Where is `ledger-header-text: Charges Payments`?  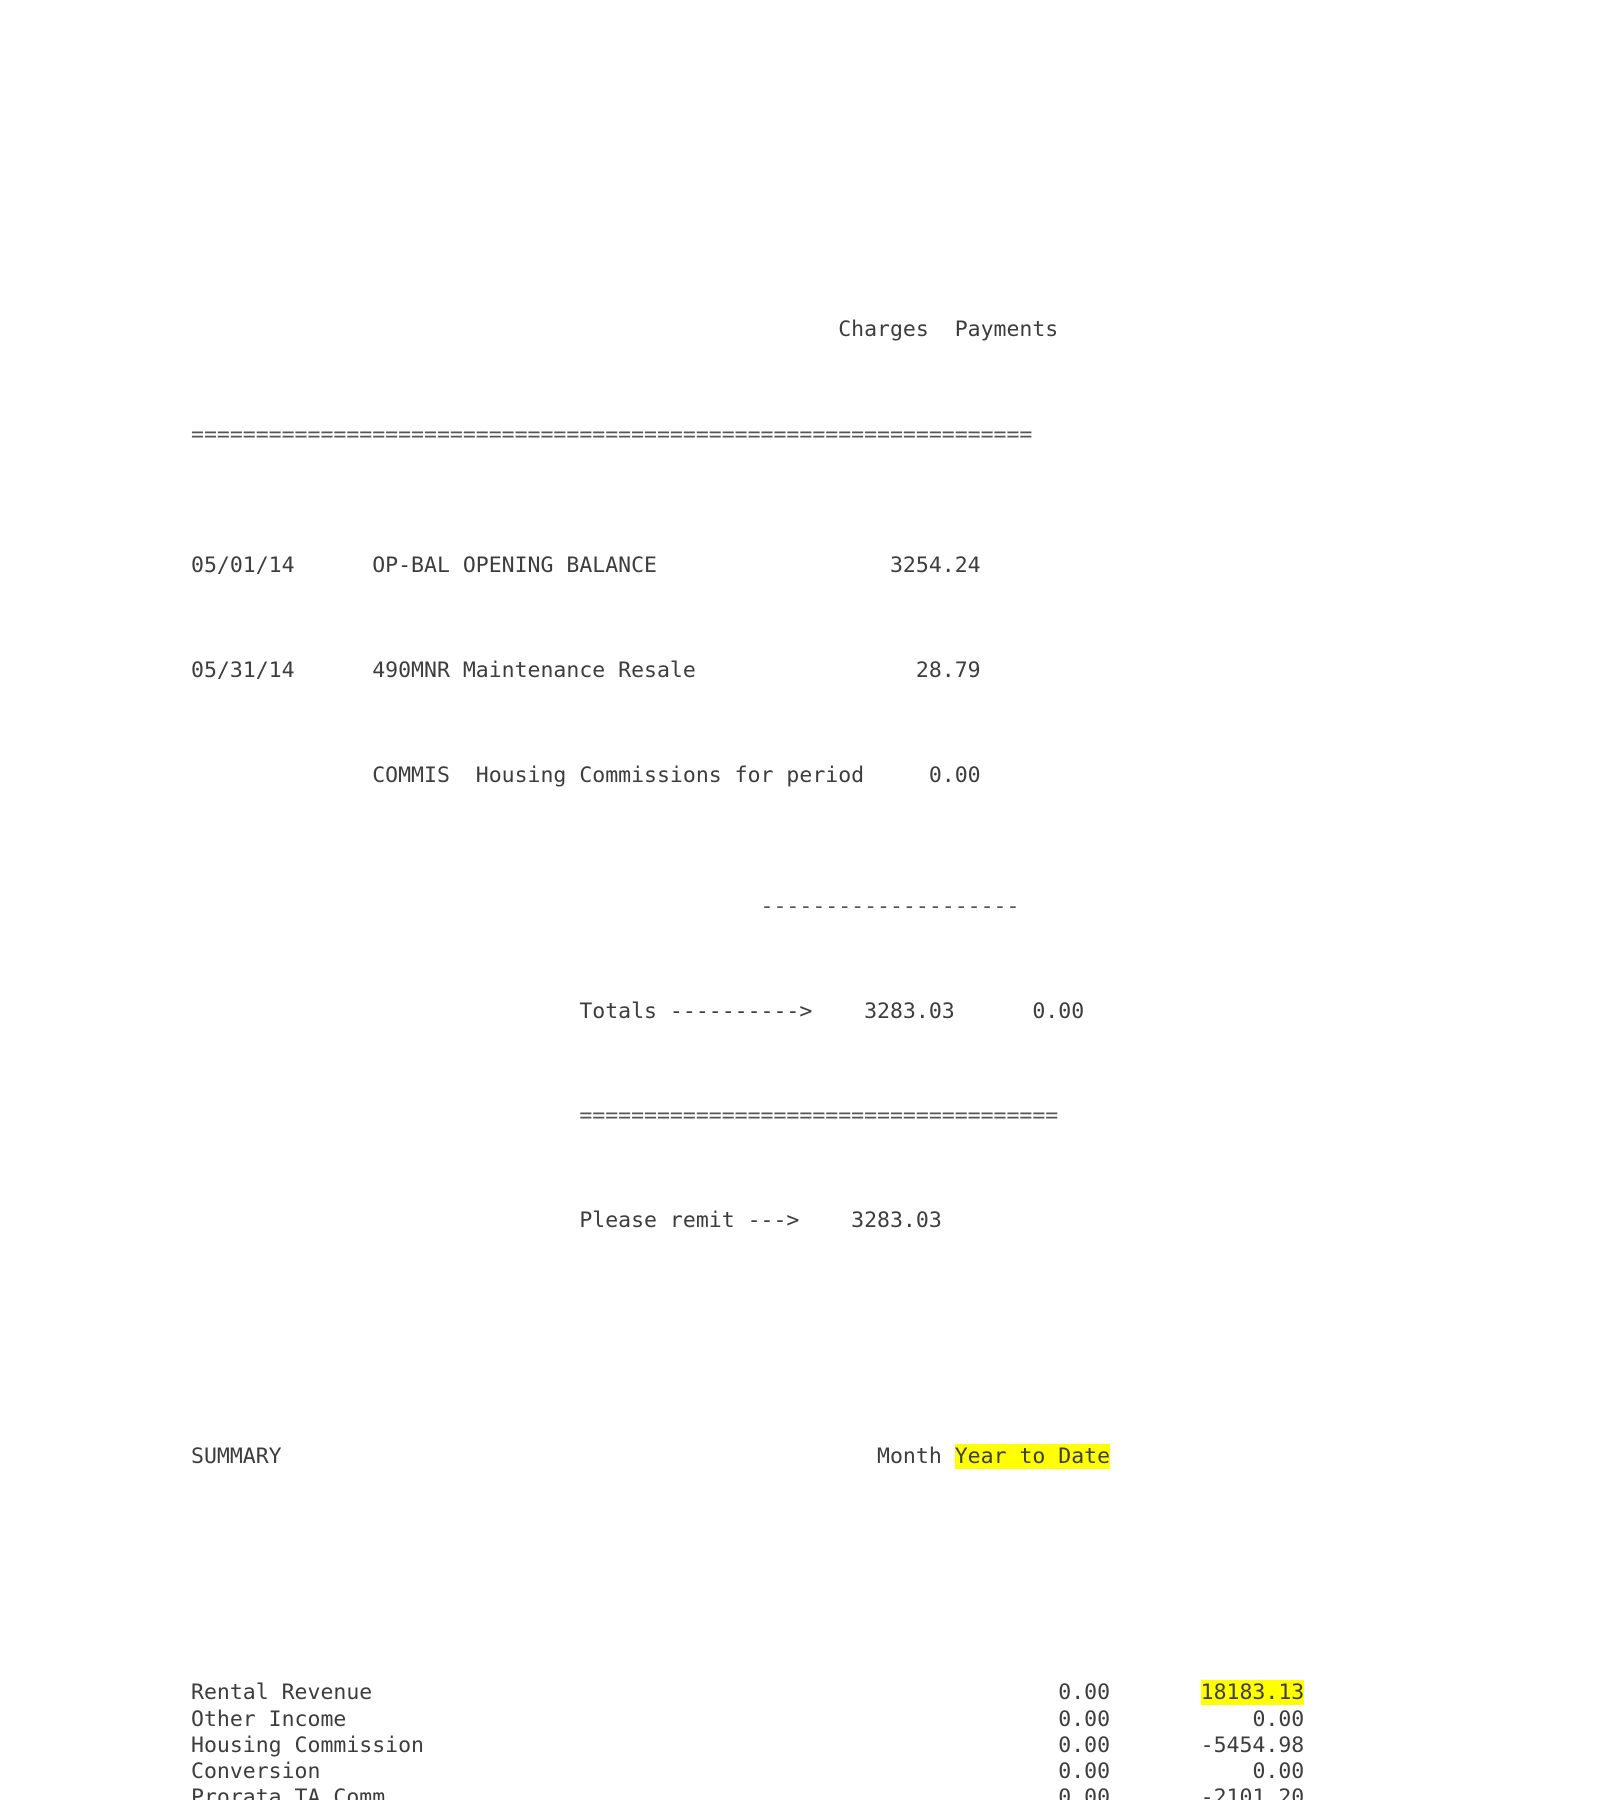 ledger-header-text: Charges Payments is located at coordinates (625, 330).